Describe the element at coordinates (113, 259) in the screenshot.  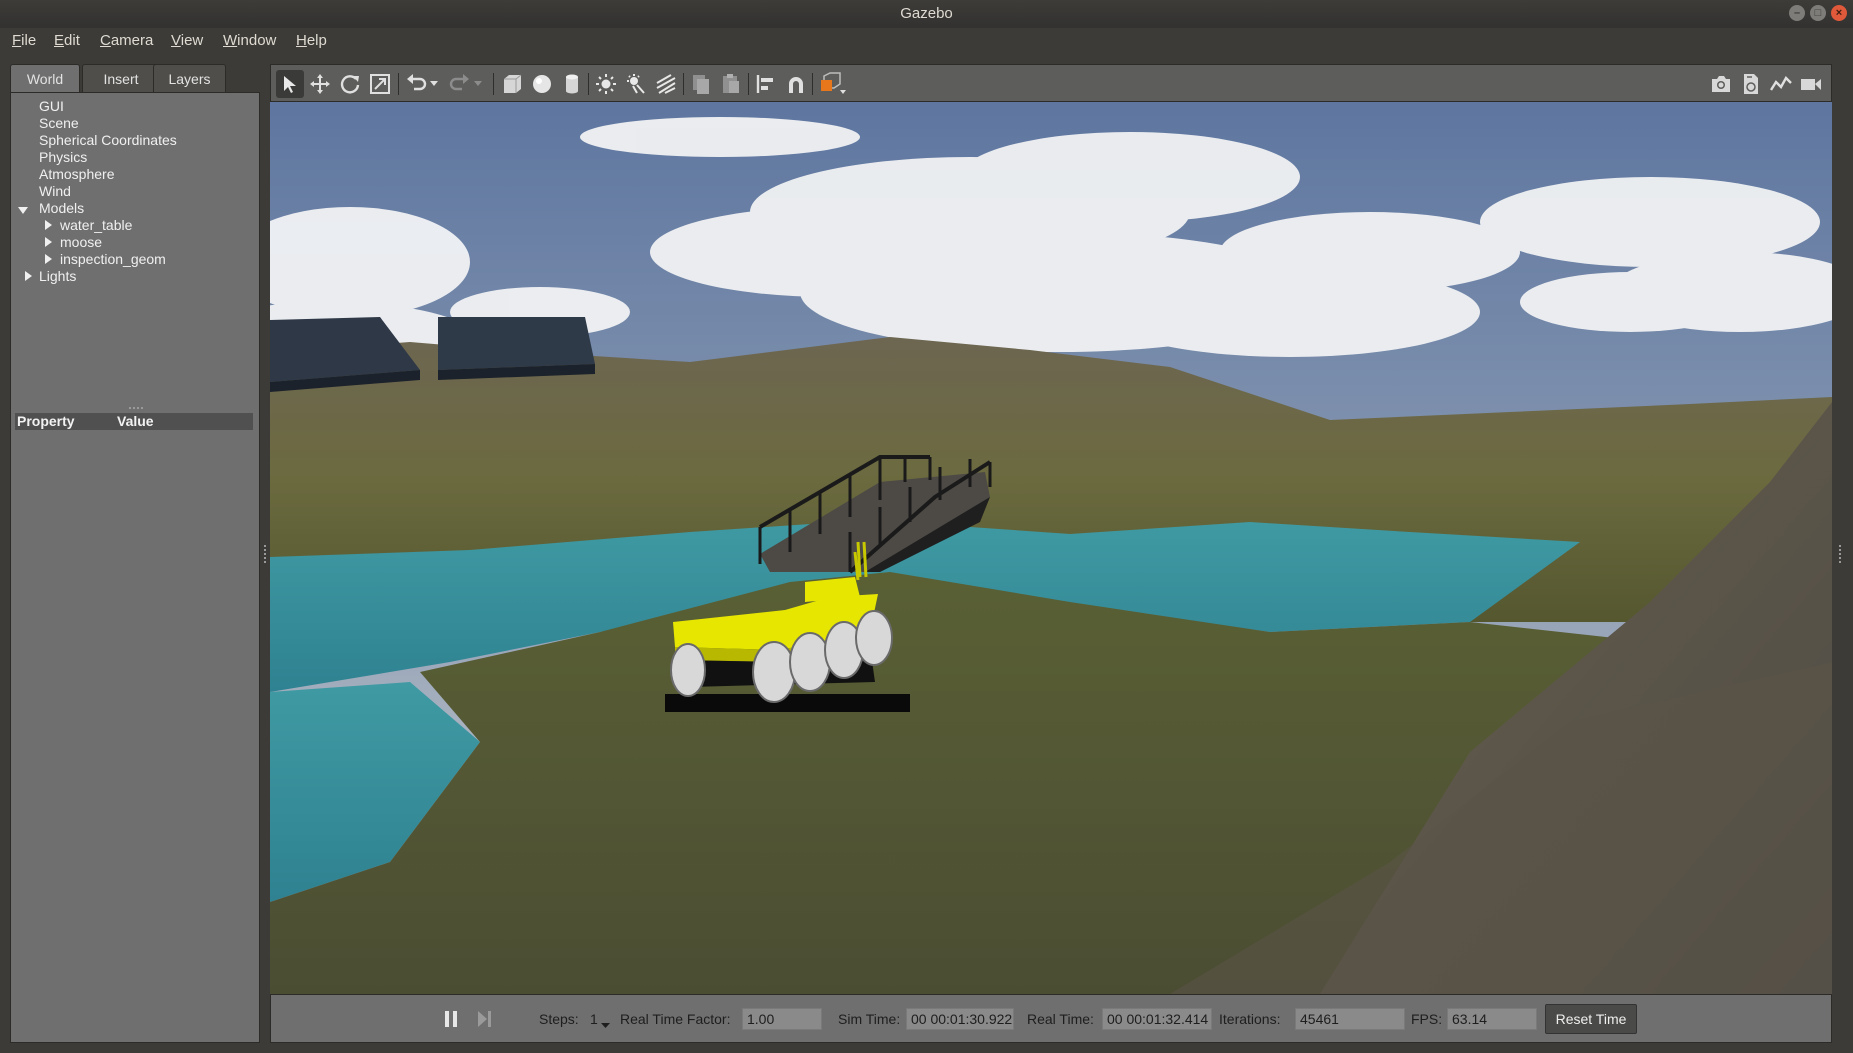
I see `tree-item-inspection-geom: inspection_geom` at that location.